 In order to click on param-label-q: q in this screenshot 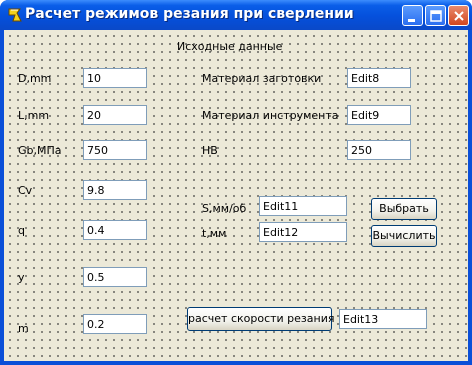, I will do `click(21, 230)`.